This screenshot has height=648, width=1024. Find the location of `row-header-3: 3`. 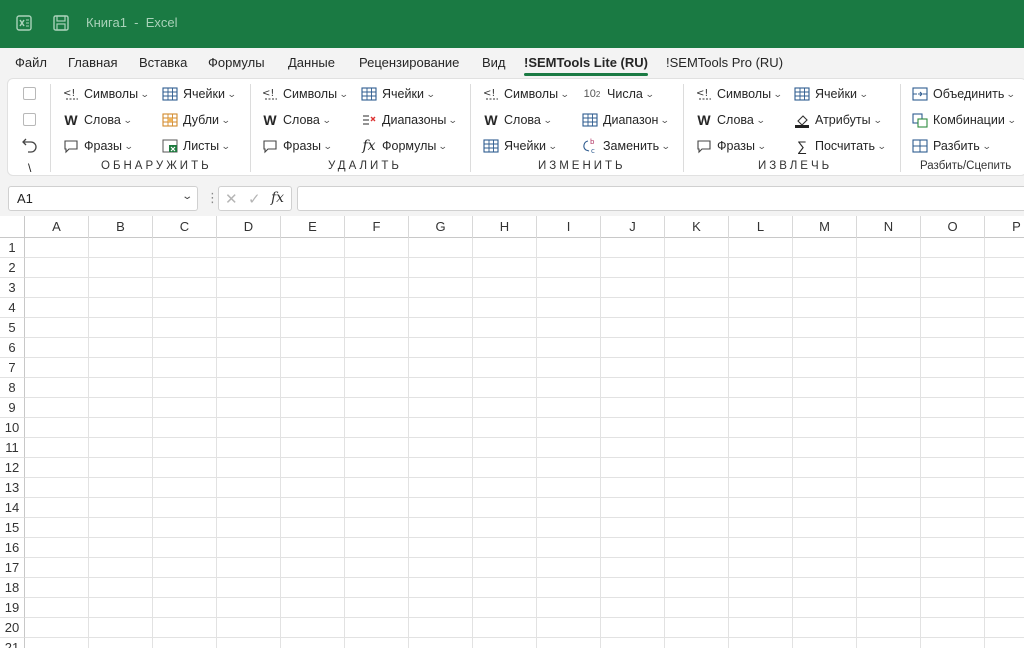

row-header-3: 3 is located at coordinates (12, 288).